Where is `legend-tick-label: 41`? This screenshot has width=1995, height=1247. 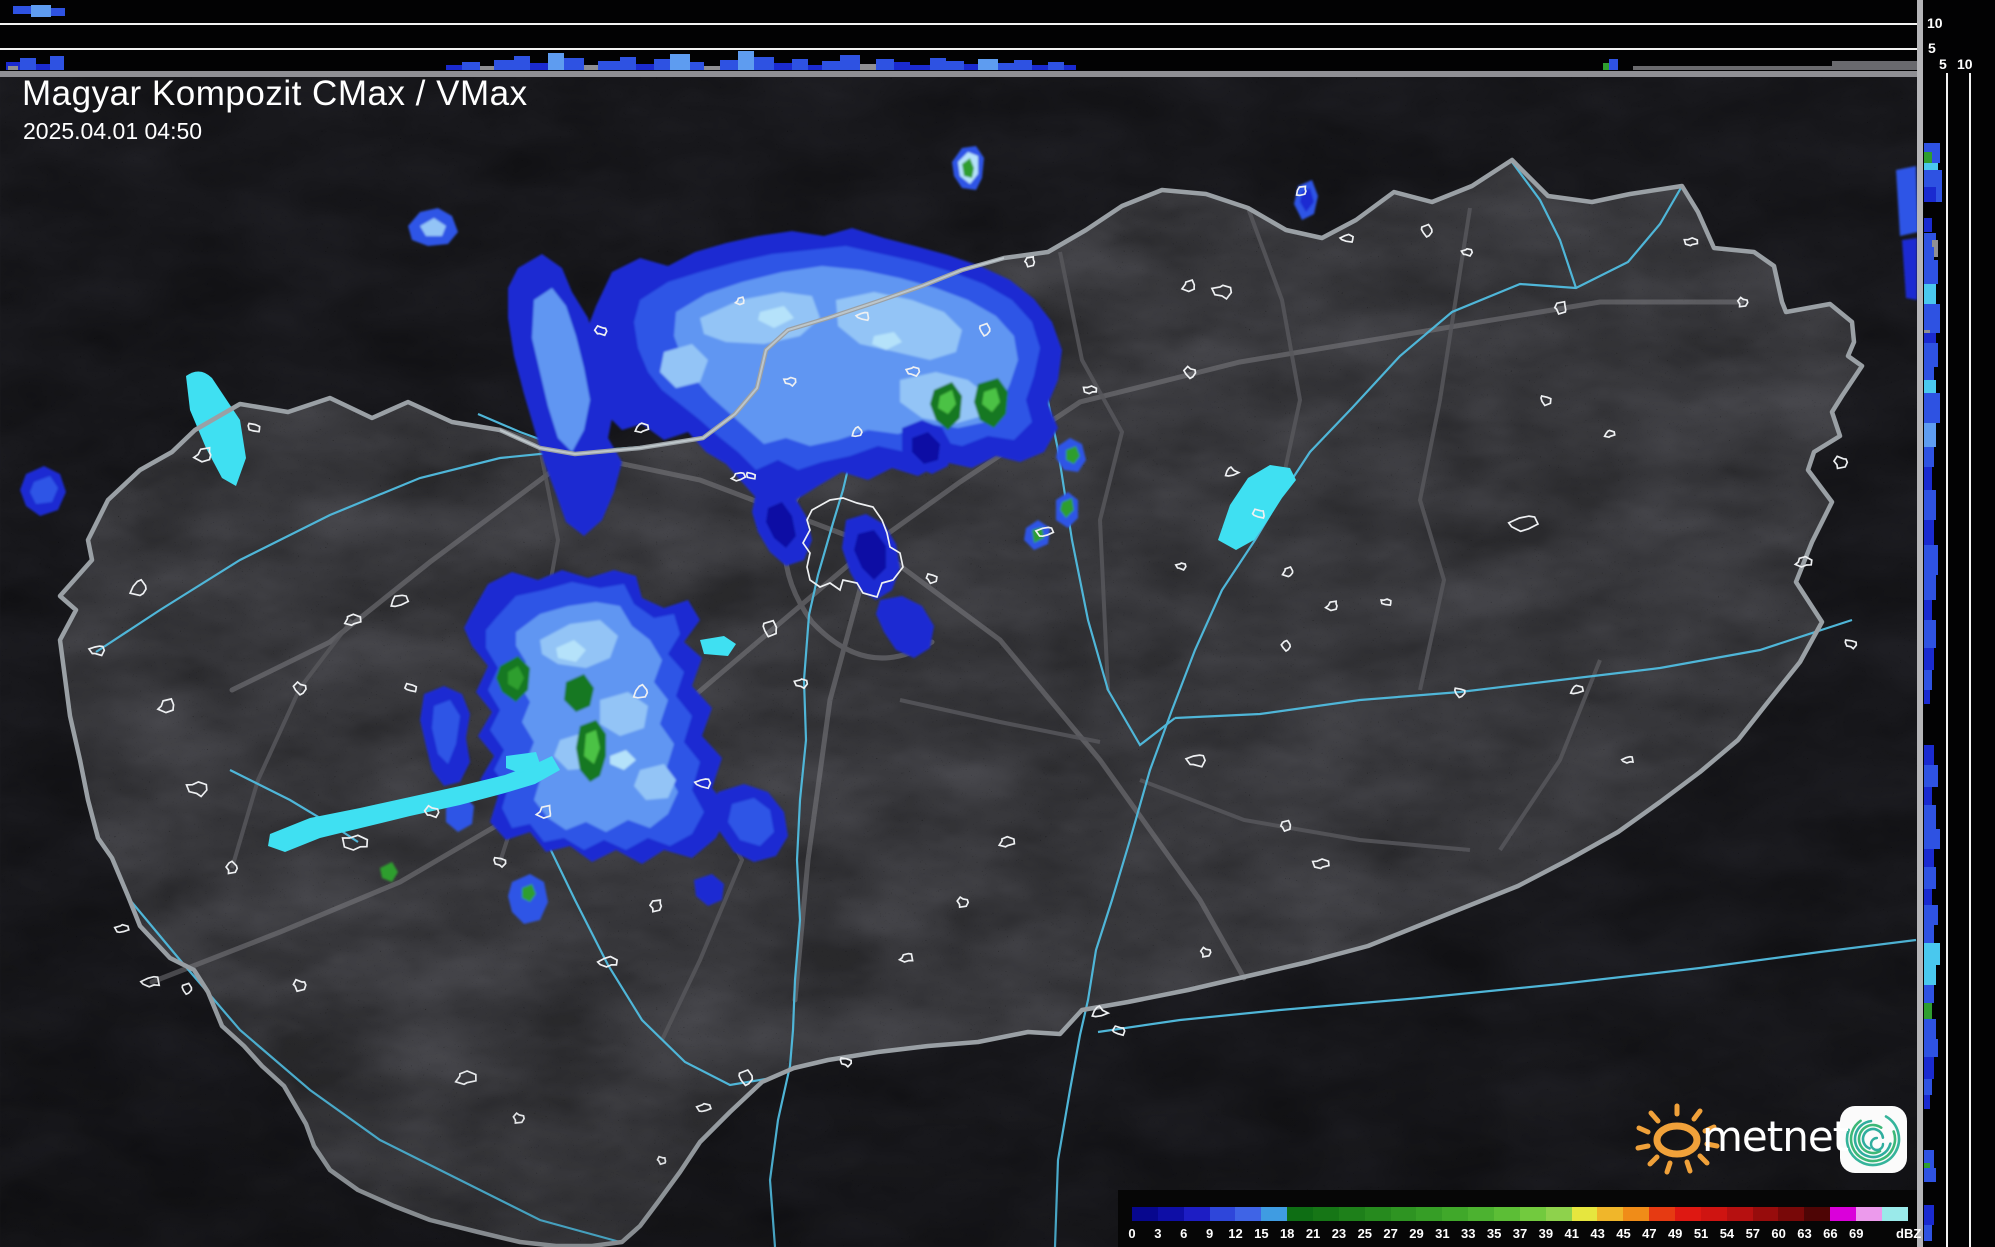
legend-tick-label: 41 is located at coordinates (1571, 1233).